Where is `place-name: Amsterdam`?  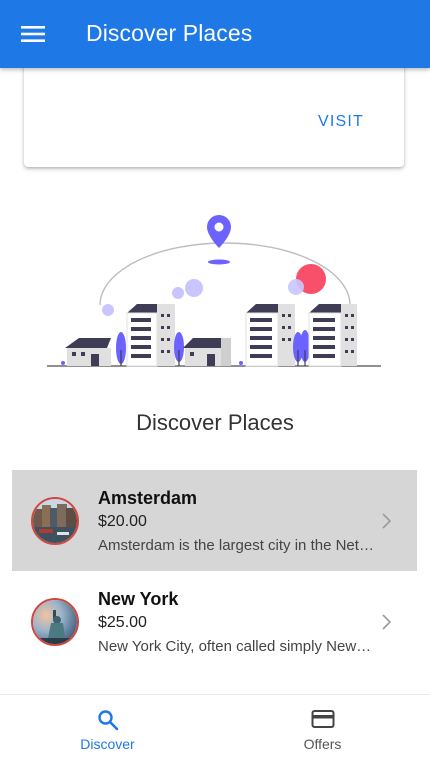
place-name: Amsterdam is located at coordinates (148, 498).